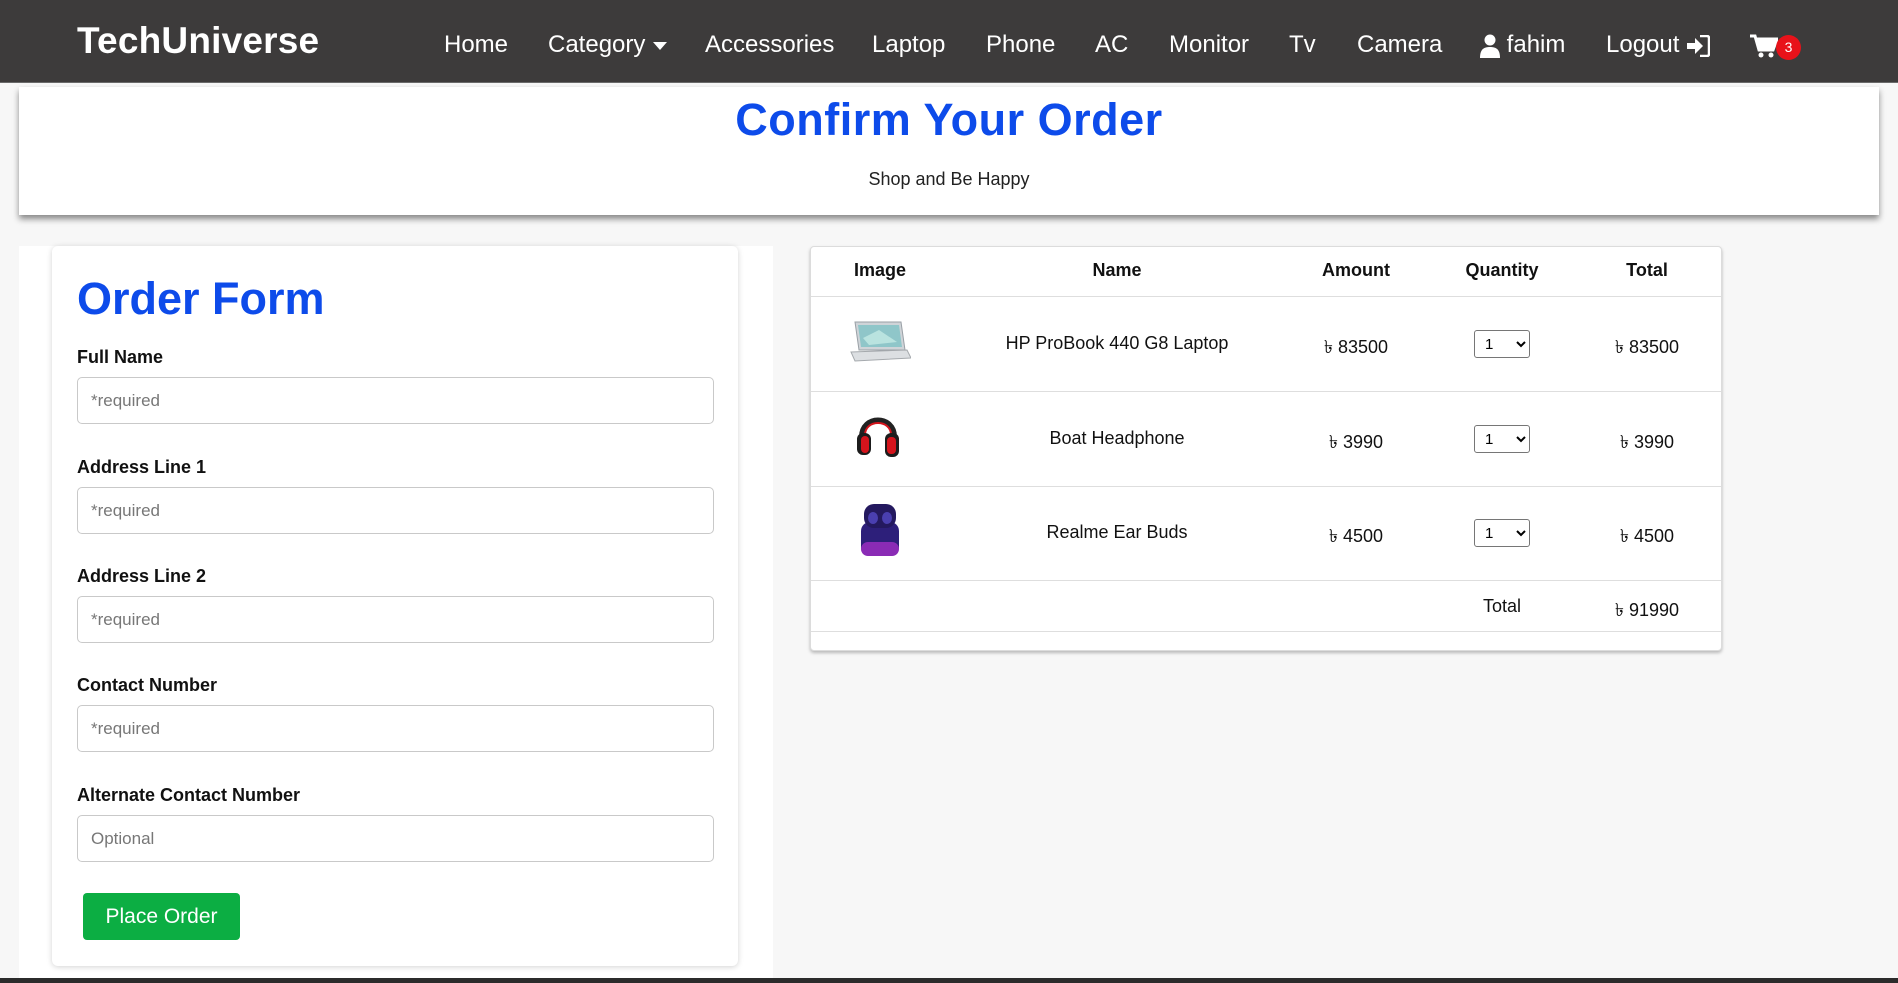  I want to click on item-amount: ৳ 4500, so click(1356, 536).